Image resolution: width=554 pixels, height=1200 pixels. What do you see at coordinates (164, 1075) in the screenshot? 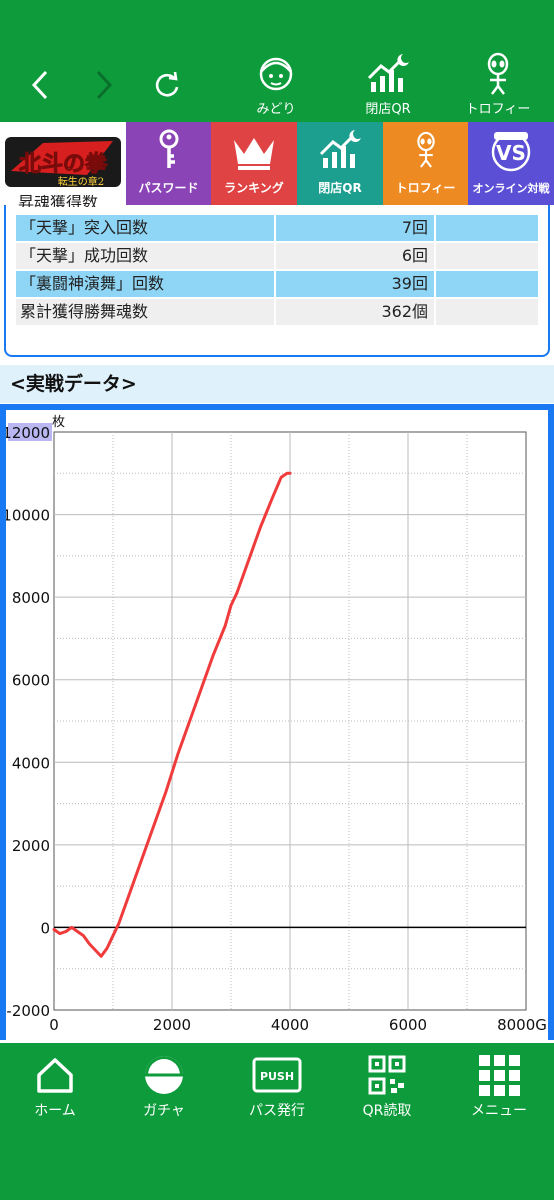
I see `gacha-ball-icon` at bounding box center [164, 1075].